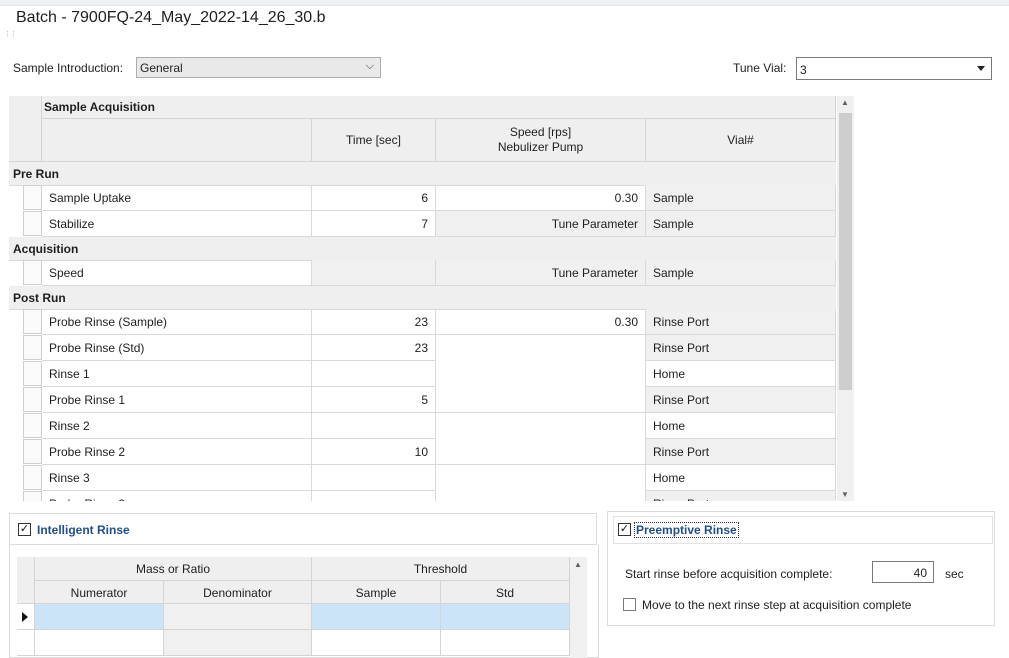  I want to click on ir-group-header-threshold: Threshold, so click(441, 569).